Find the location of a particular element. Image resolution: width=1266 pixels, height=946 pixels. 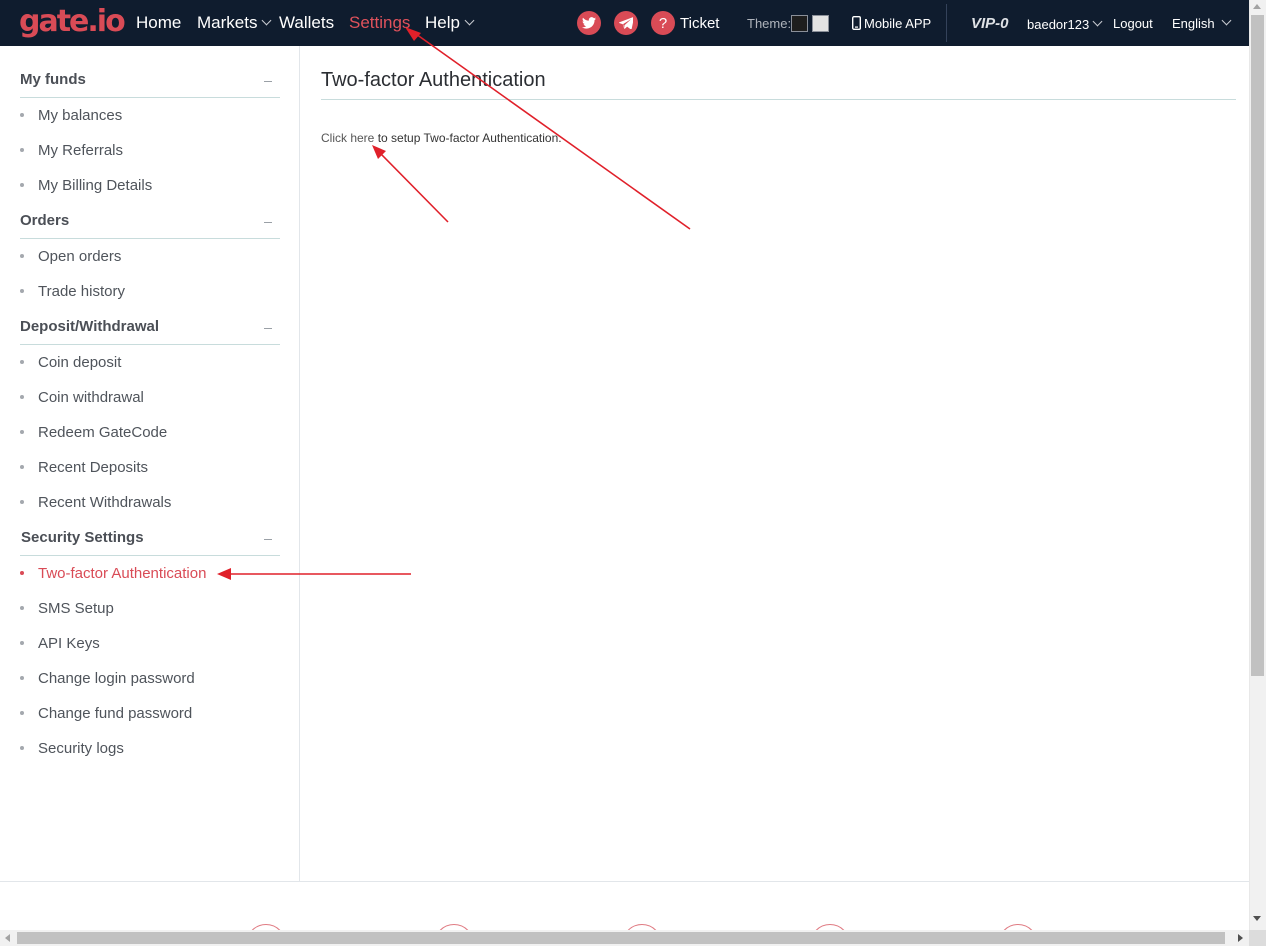

sidebar-item-label: Change login password is located at coordinates (116, 678).